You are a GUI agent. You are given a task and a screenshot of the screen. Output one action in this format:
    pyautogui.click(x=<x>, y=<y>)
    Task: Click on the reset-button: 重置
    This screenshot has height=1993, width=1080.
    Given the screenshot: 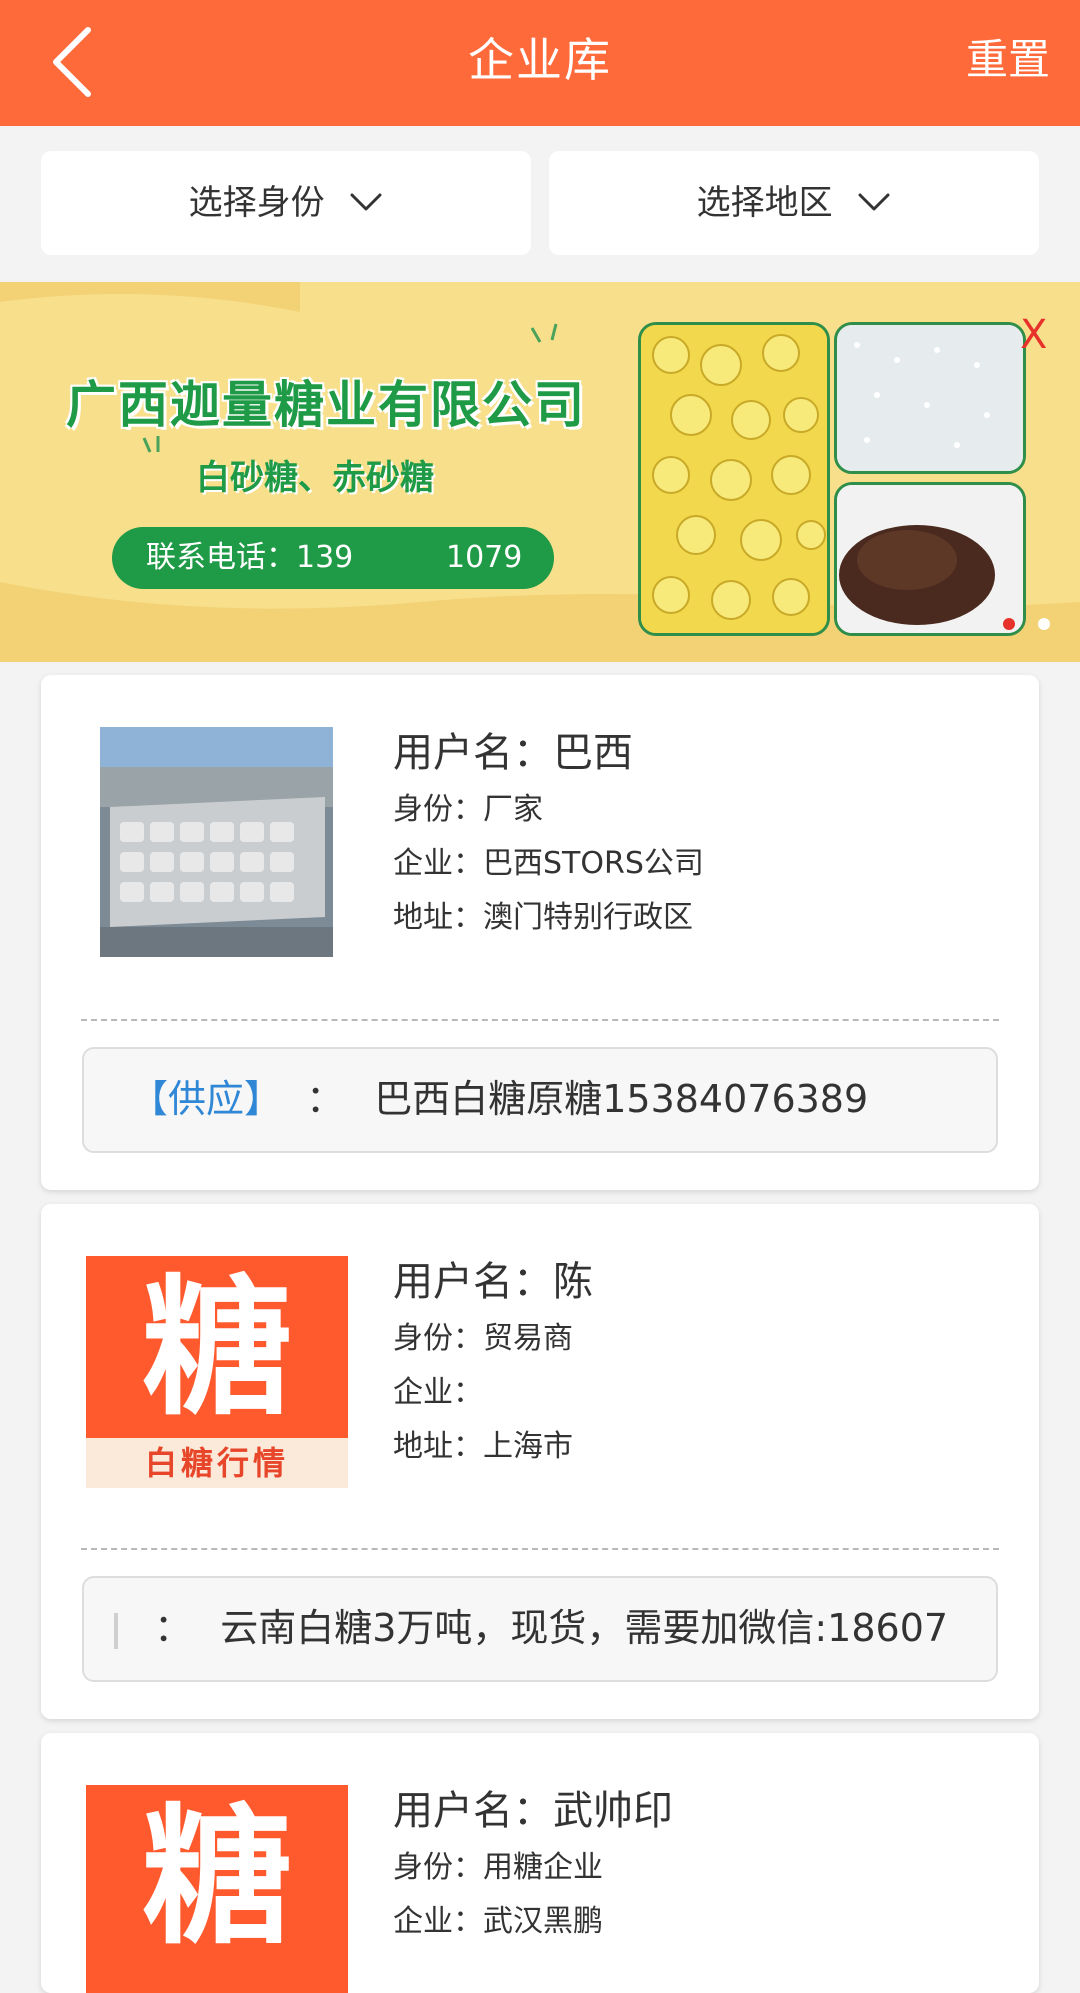 What is the action you would take?
    pyautogui.click(x=1008, y=63)
    